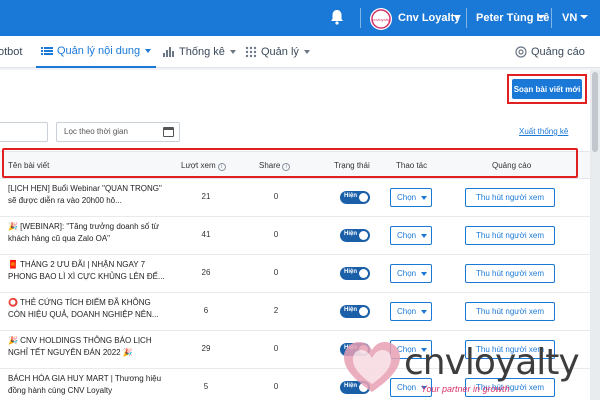 The width and height of the screenshot is (600, 400). I want to click on account-name: Cnv Loyalty, so click(429, 18).